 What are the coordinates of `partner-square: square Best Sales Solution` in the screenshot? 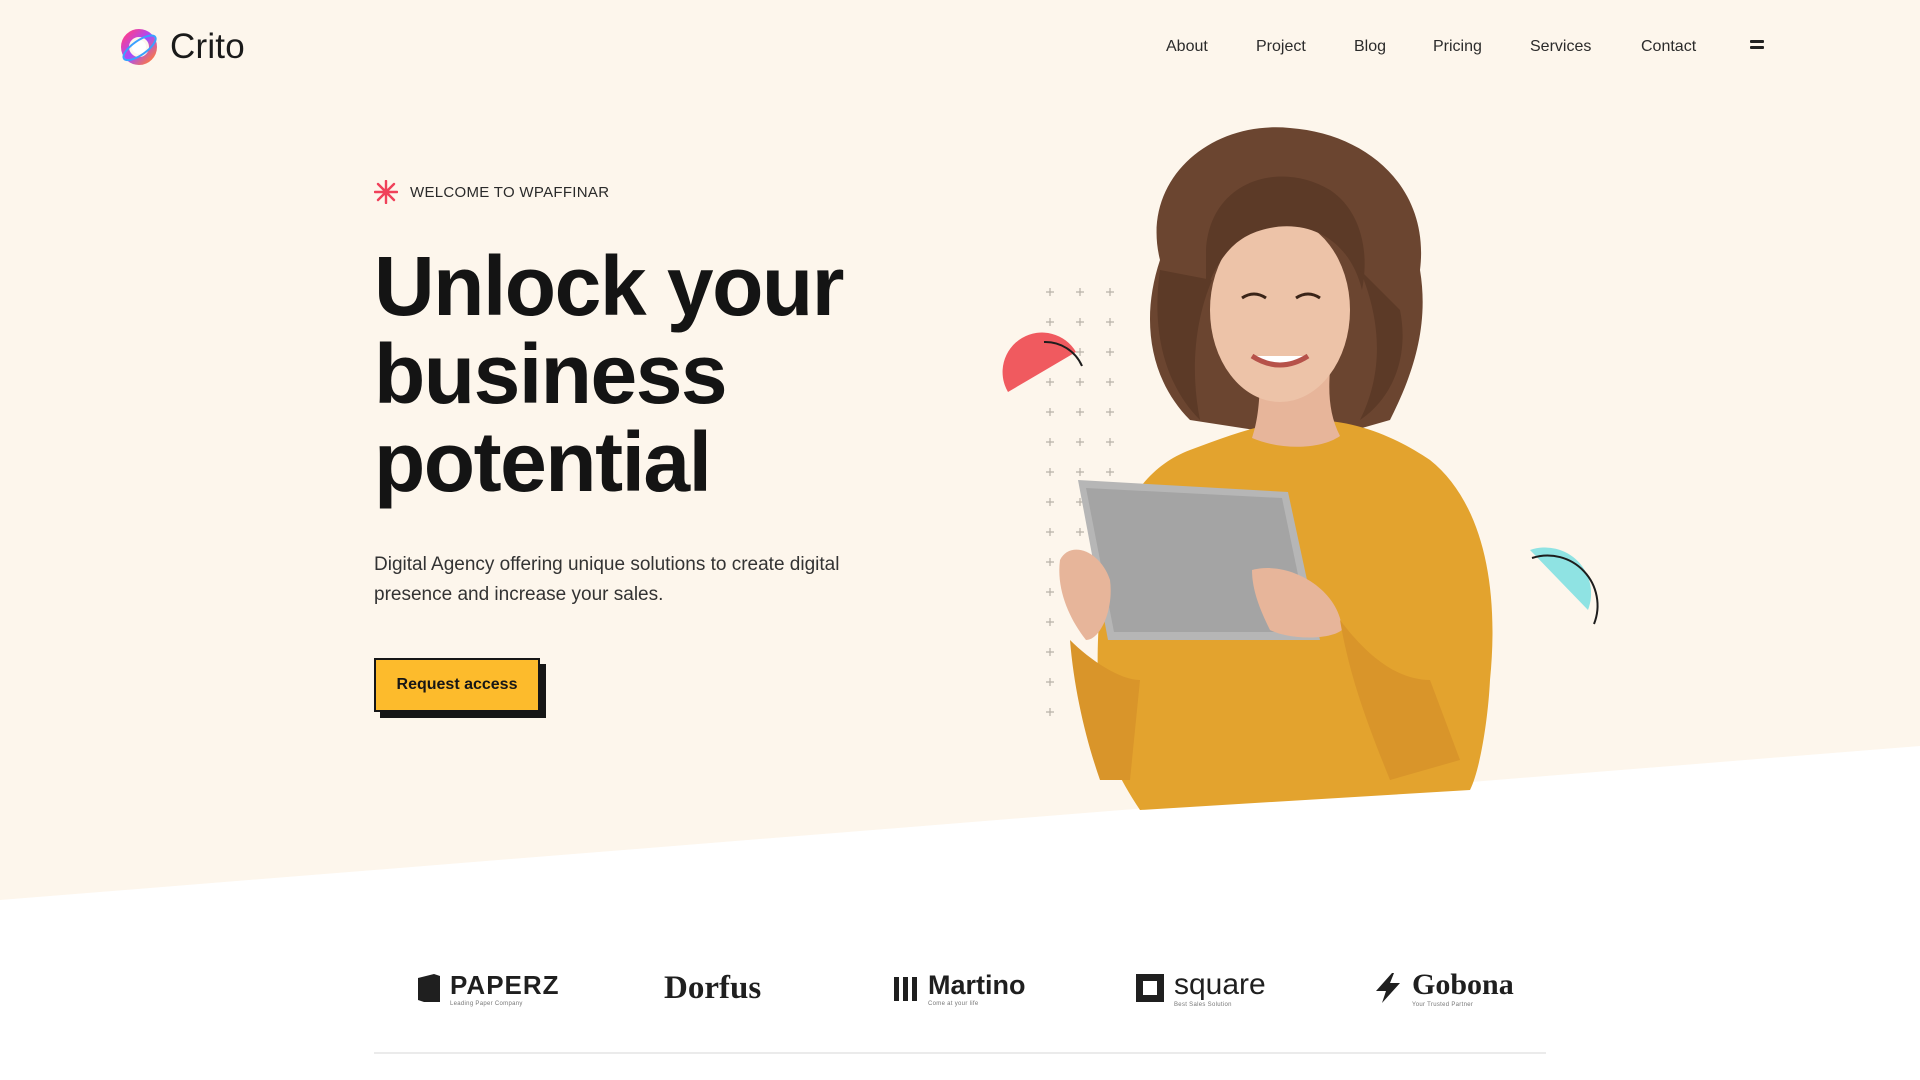 It's located at (1200, 988).